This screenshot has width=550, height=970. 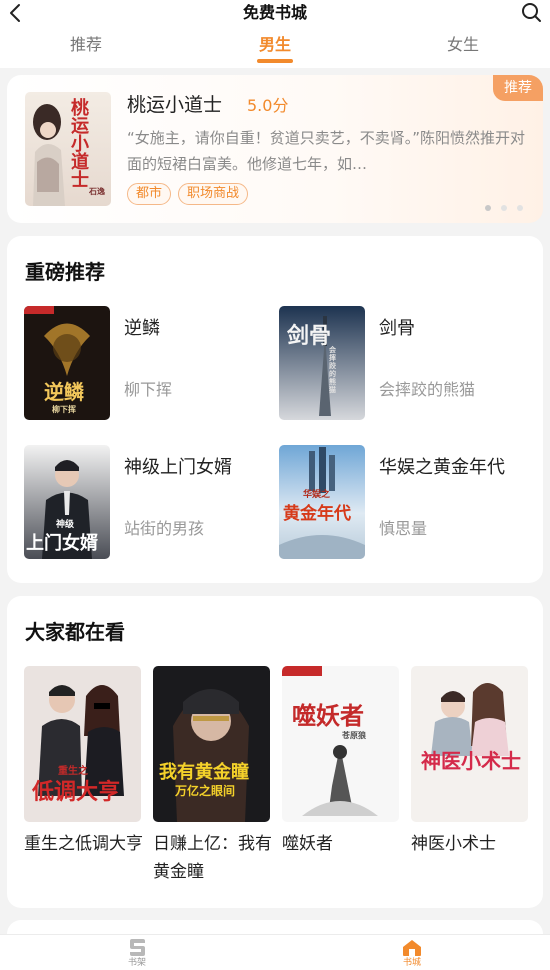 What do you see at coordinates (84, 844) in the screenshot?
I see `book-title: 重生之低调大亨` at bounding box center [84, 844].